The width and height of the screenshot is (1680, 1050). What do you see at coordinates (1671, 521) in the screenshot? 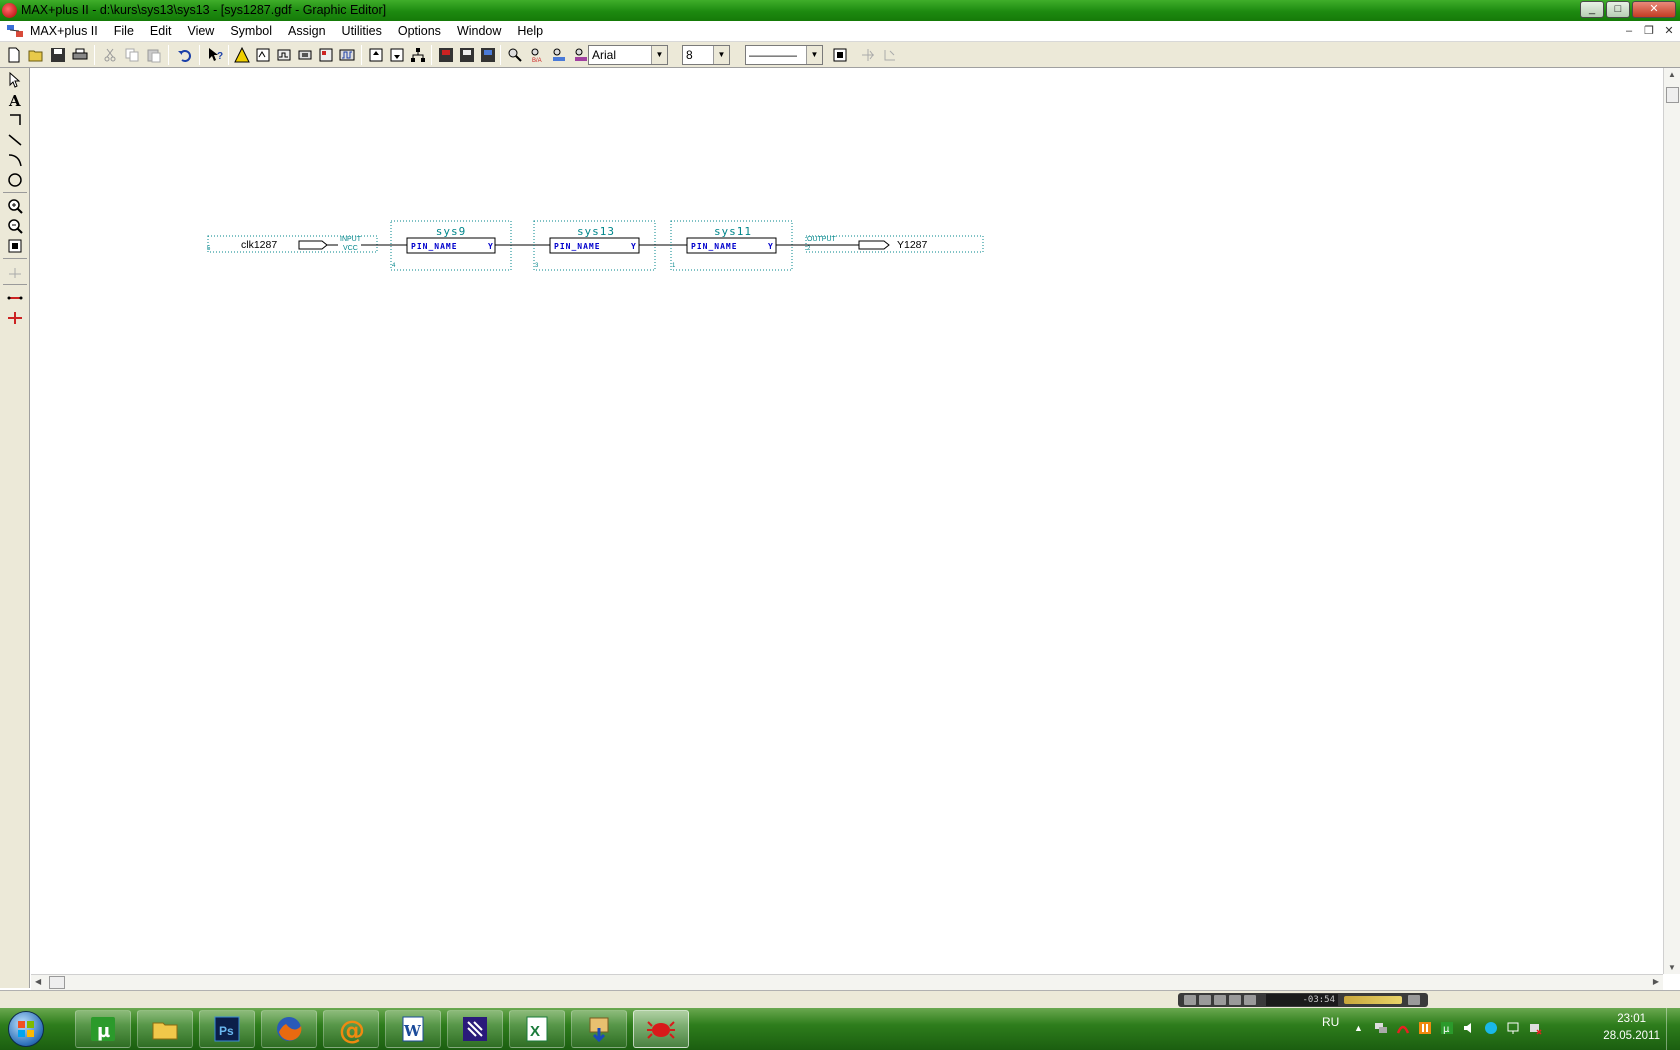
I see `vertical-scrollbar: ▲ ▼` at bounding box center [1671, 521].